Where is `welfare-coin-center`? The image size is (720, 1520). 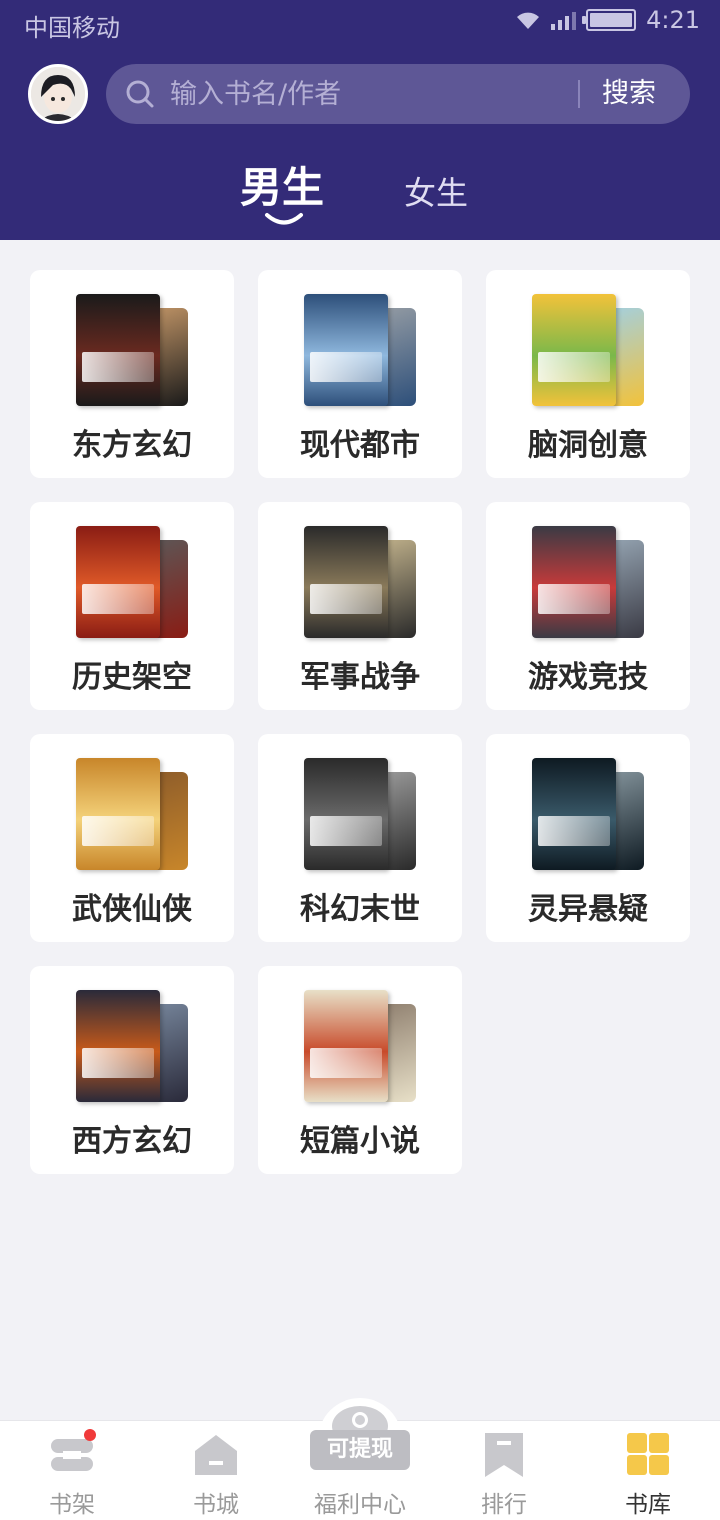
welfare-coin-center is located at coordinates (360, 1420).